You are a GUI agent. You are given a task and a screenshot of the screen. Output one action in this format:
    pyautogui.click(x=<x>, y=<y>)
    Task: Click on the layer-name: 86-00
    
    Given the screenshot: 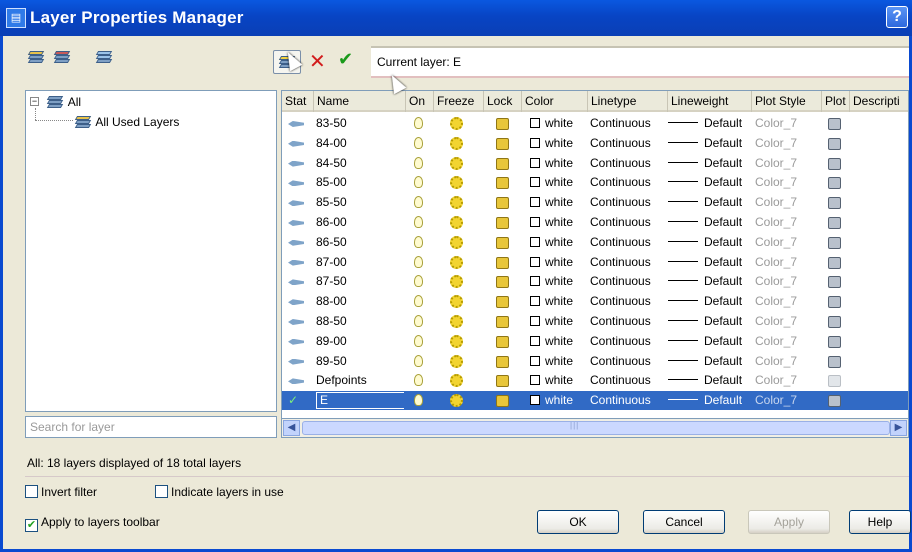 What is the action you would take?
    pyautogui.click(x=360, y=222)
    